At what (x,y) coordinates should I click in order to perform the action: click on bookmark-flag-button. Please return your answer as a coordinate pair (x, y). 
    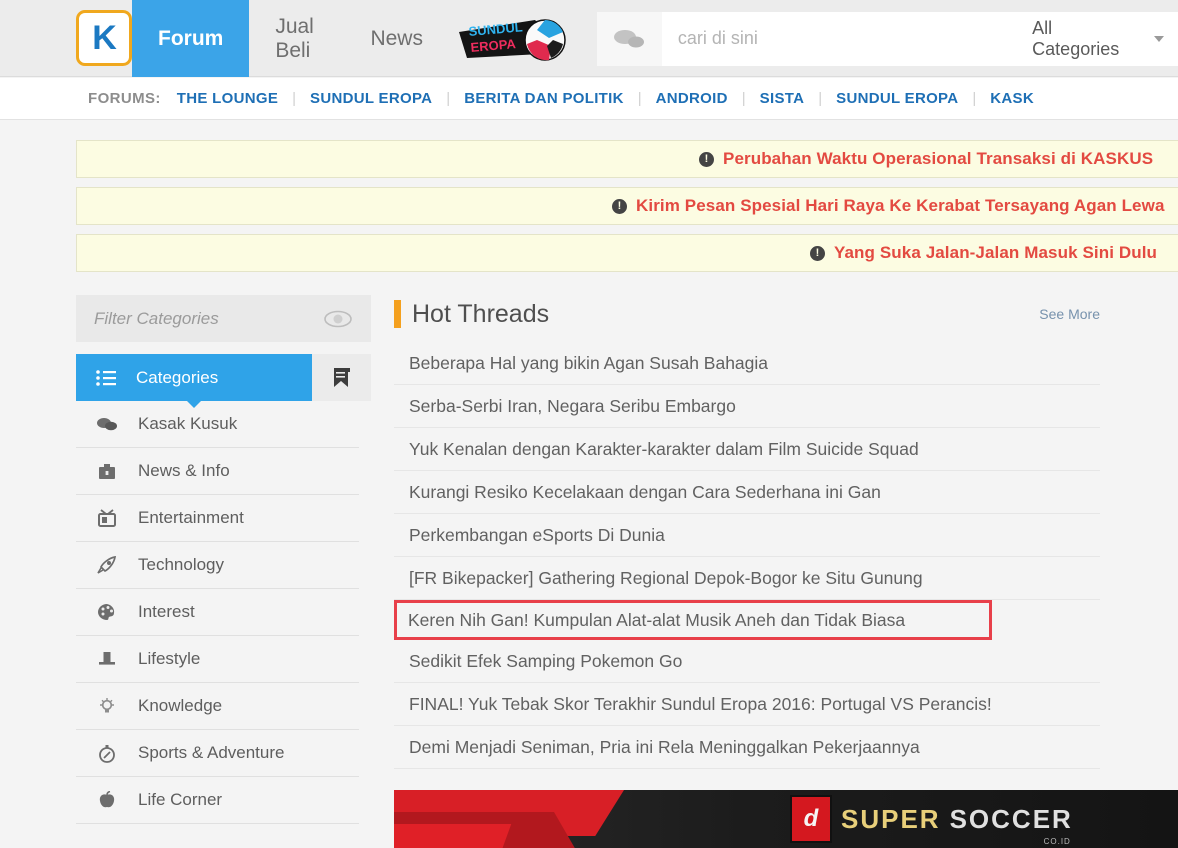
    Looking at the image, I should click on (341, 377).